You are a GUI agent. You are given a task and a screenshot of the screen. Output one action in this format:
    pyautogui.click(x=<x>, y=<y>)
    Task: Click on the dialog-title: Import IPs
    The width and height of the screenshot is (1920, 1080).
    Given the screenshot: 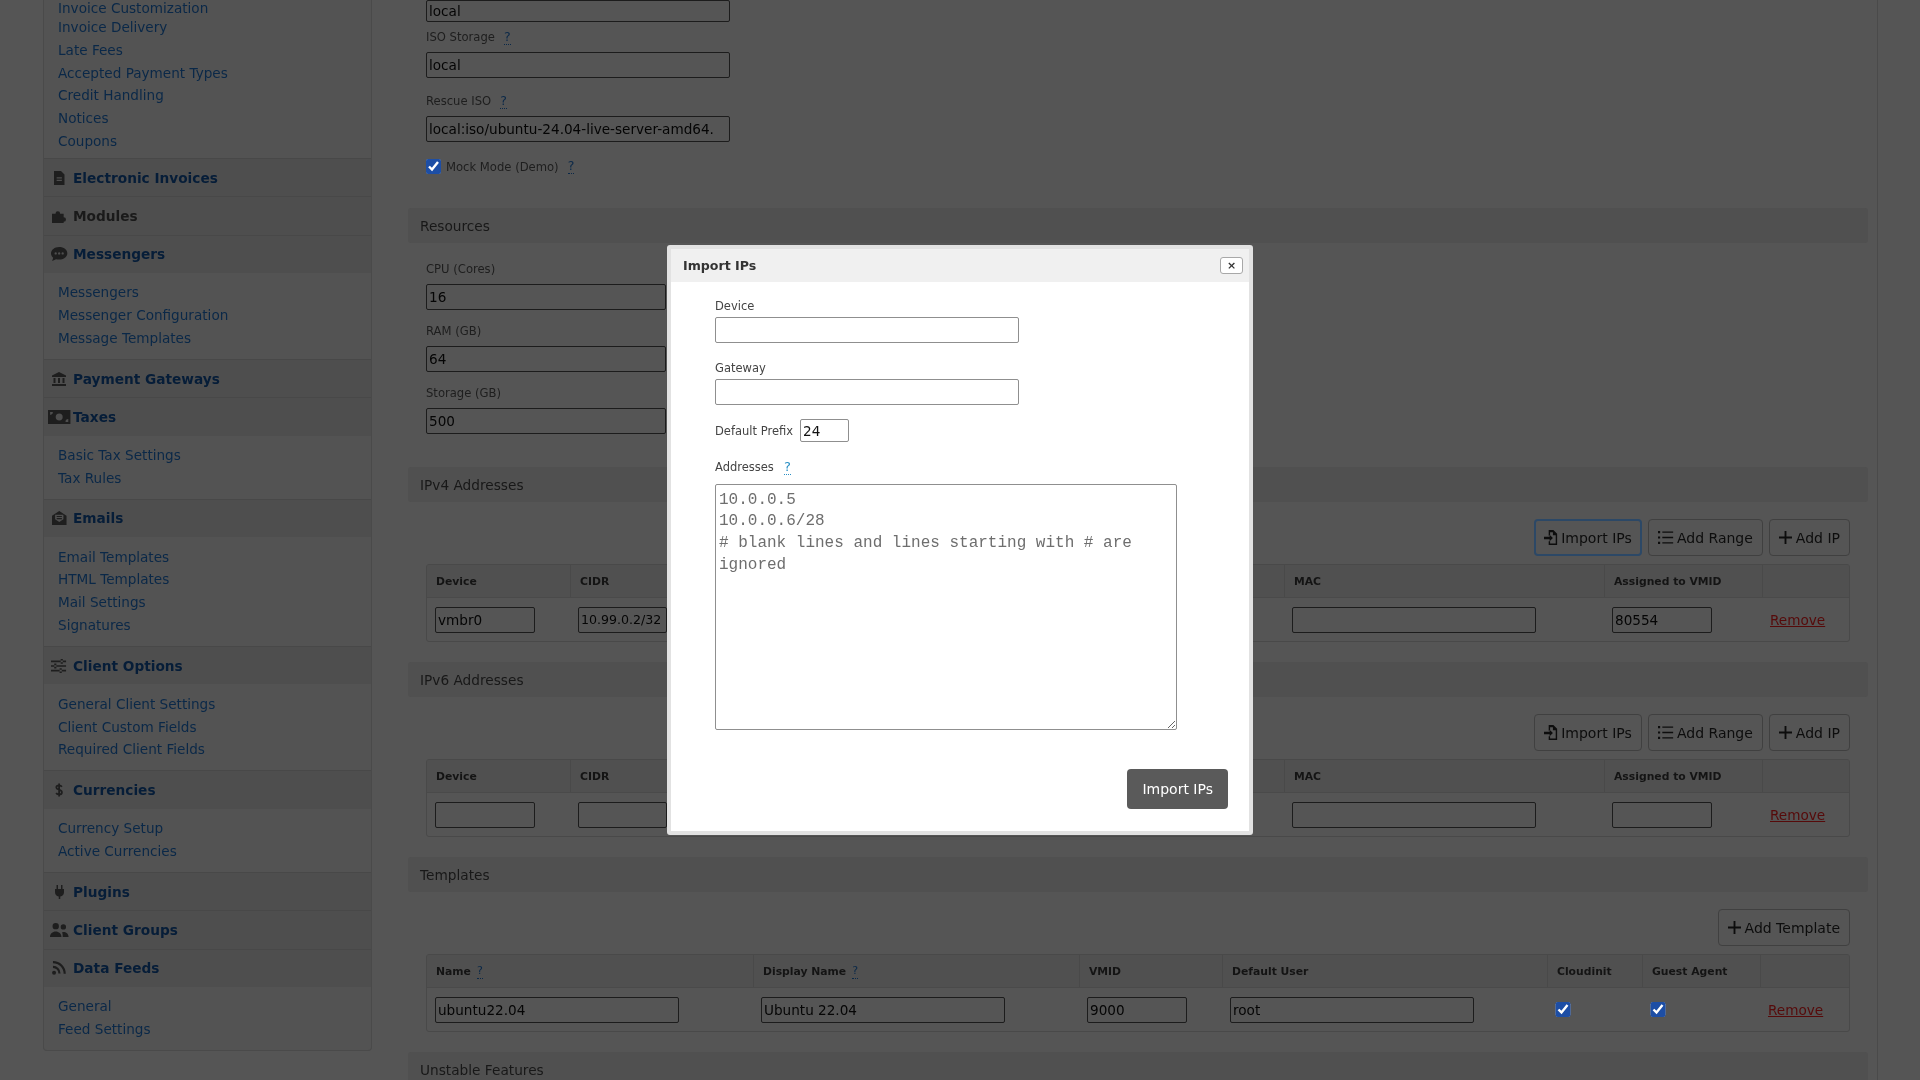 What is the action you would take?
    pyautogui.click(x=720, y=265)
    